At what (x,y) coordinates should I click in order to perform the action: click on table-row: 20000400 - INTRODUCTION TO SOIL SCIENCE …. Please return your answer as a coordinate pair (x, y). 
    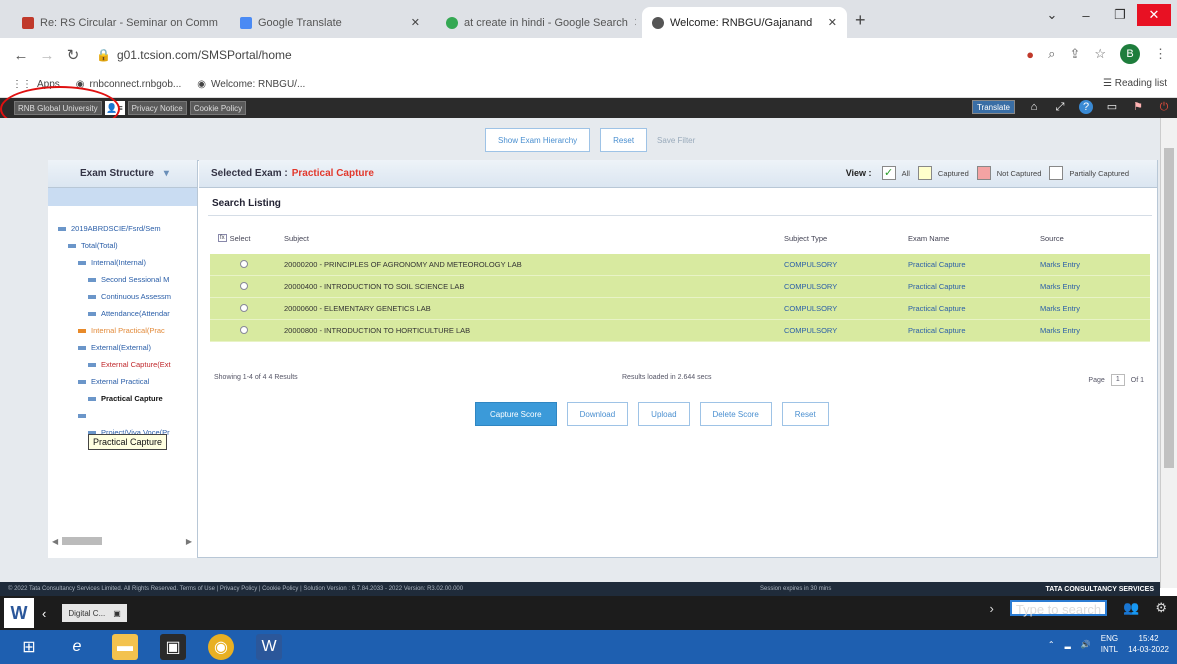
    Looking at the image, I should click on (680, 287).